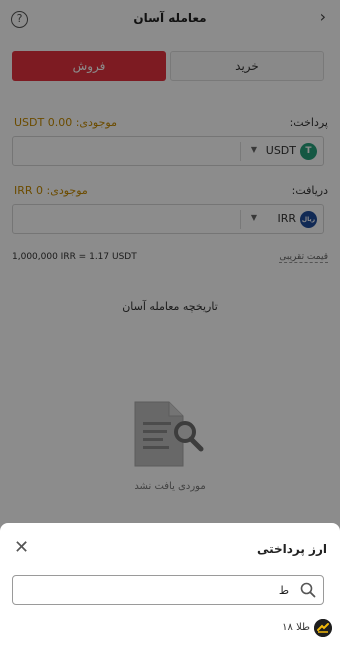 The height and width of the screenshot is (650, 340). I want to click on search-input, so click(154, 590).